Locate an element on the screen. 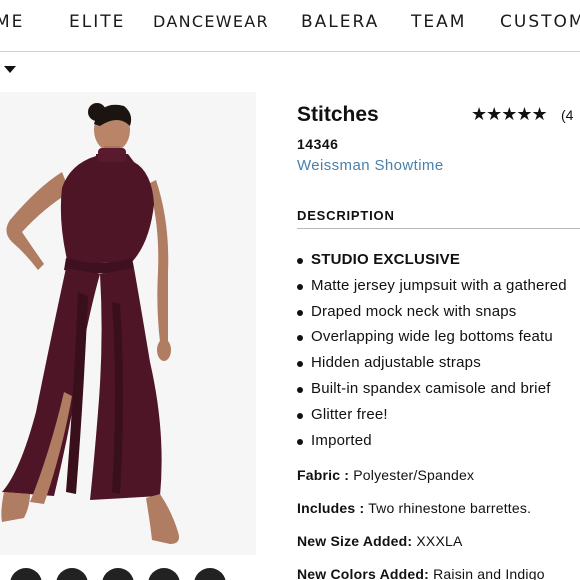  list-item: Built-in spandex camisole and brief is located at coordinates (438, 393).